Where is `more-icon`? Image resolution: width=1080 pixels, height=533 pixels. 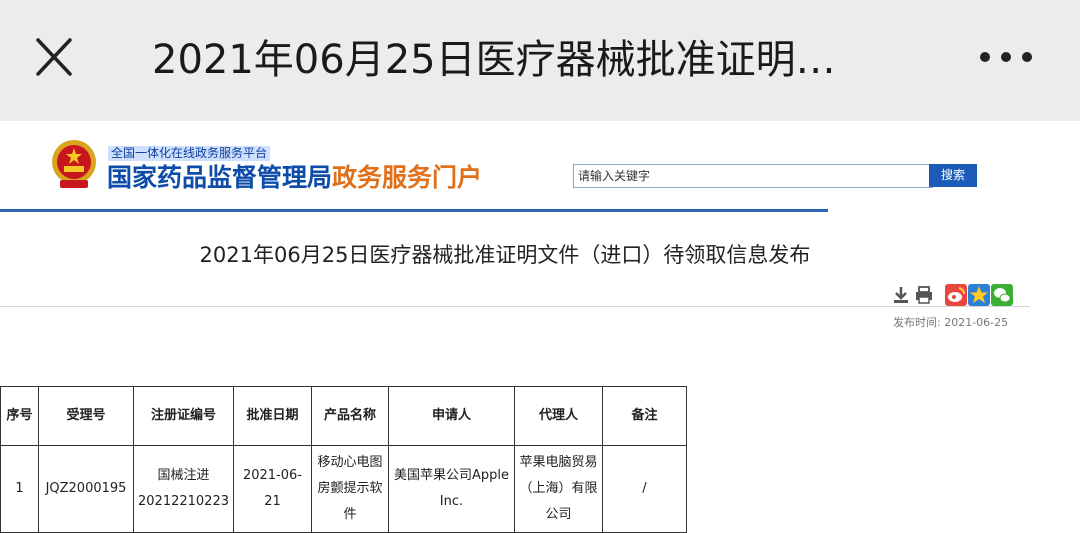 more-icon is located at coordinates (1006, 57).